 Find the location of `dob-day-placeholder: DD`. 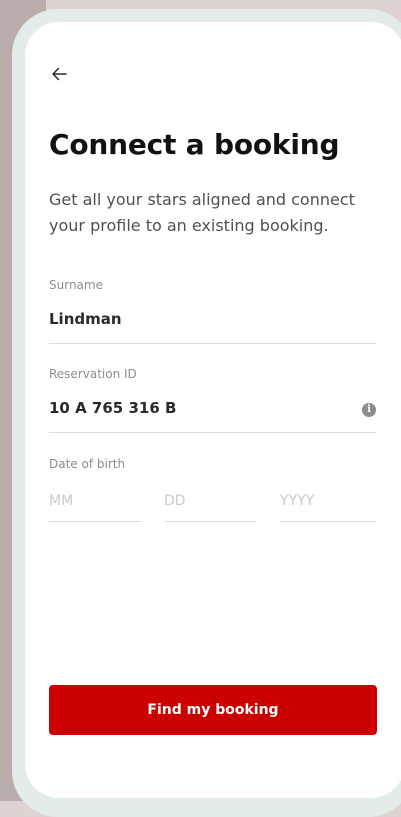

dob-day-placeholder: DD is located at coordinates (175, 501).